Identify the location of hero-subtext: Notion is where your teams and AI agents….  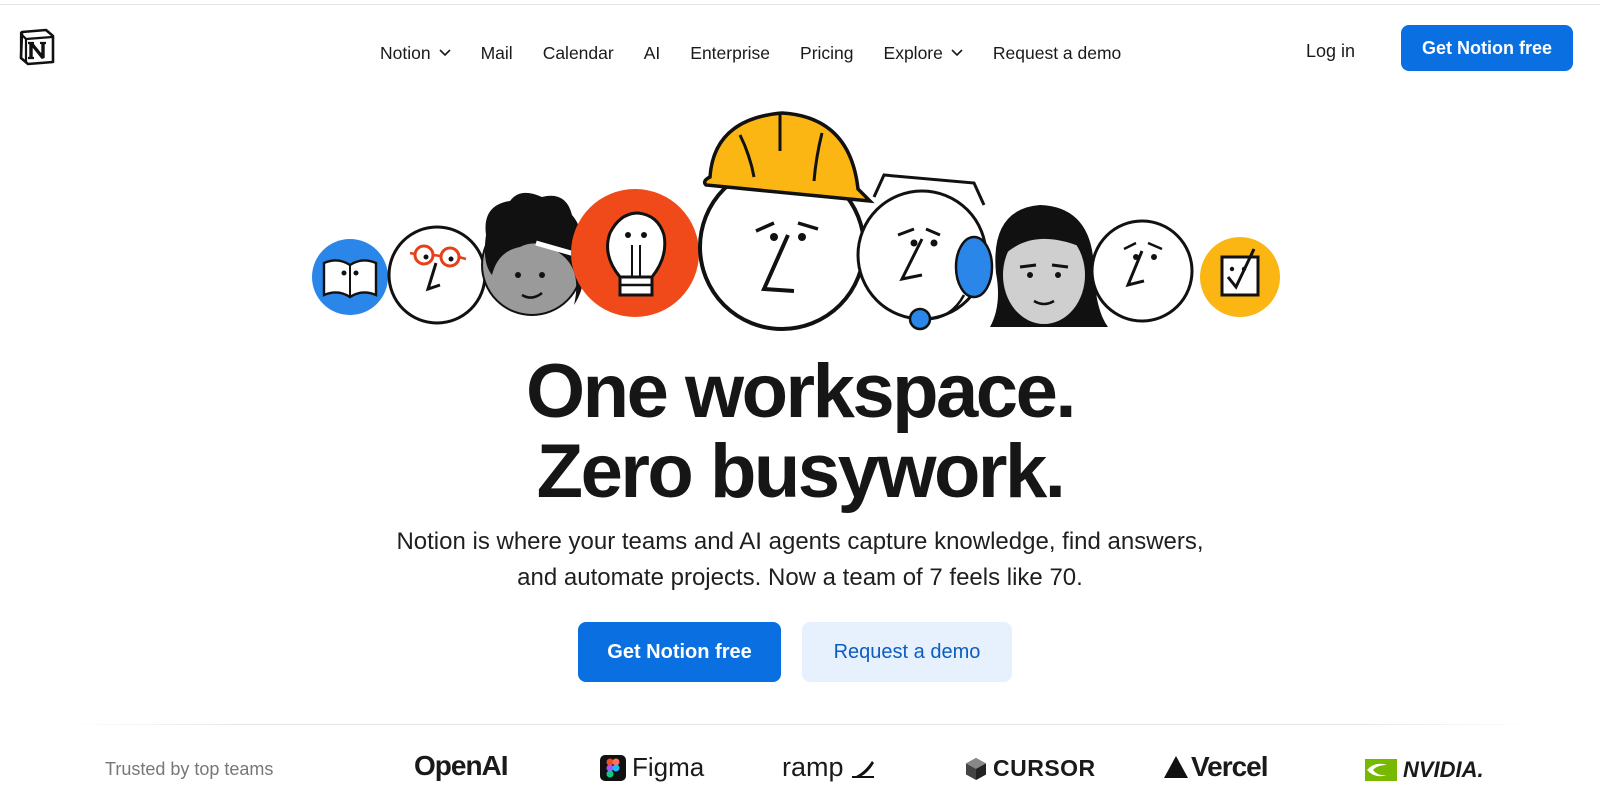
(800, 559).